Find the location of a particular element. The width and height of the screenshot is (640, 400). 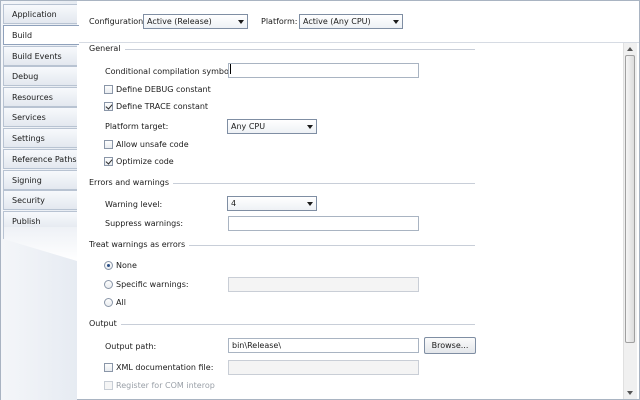

platform-dropdown: Active (Any CPU) is located at coordinates (351, 21).